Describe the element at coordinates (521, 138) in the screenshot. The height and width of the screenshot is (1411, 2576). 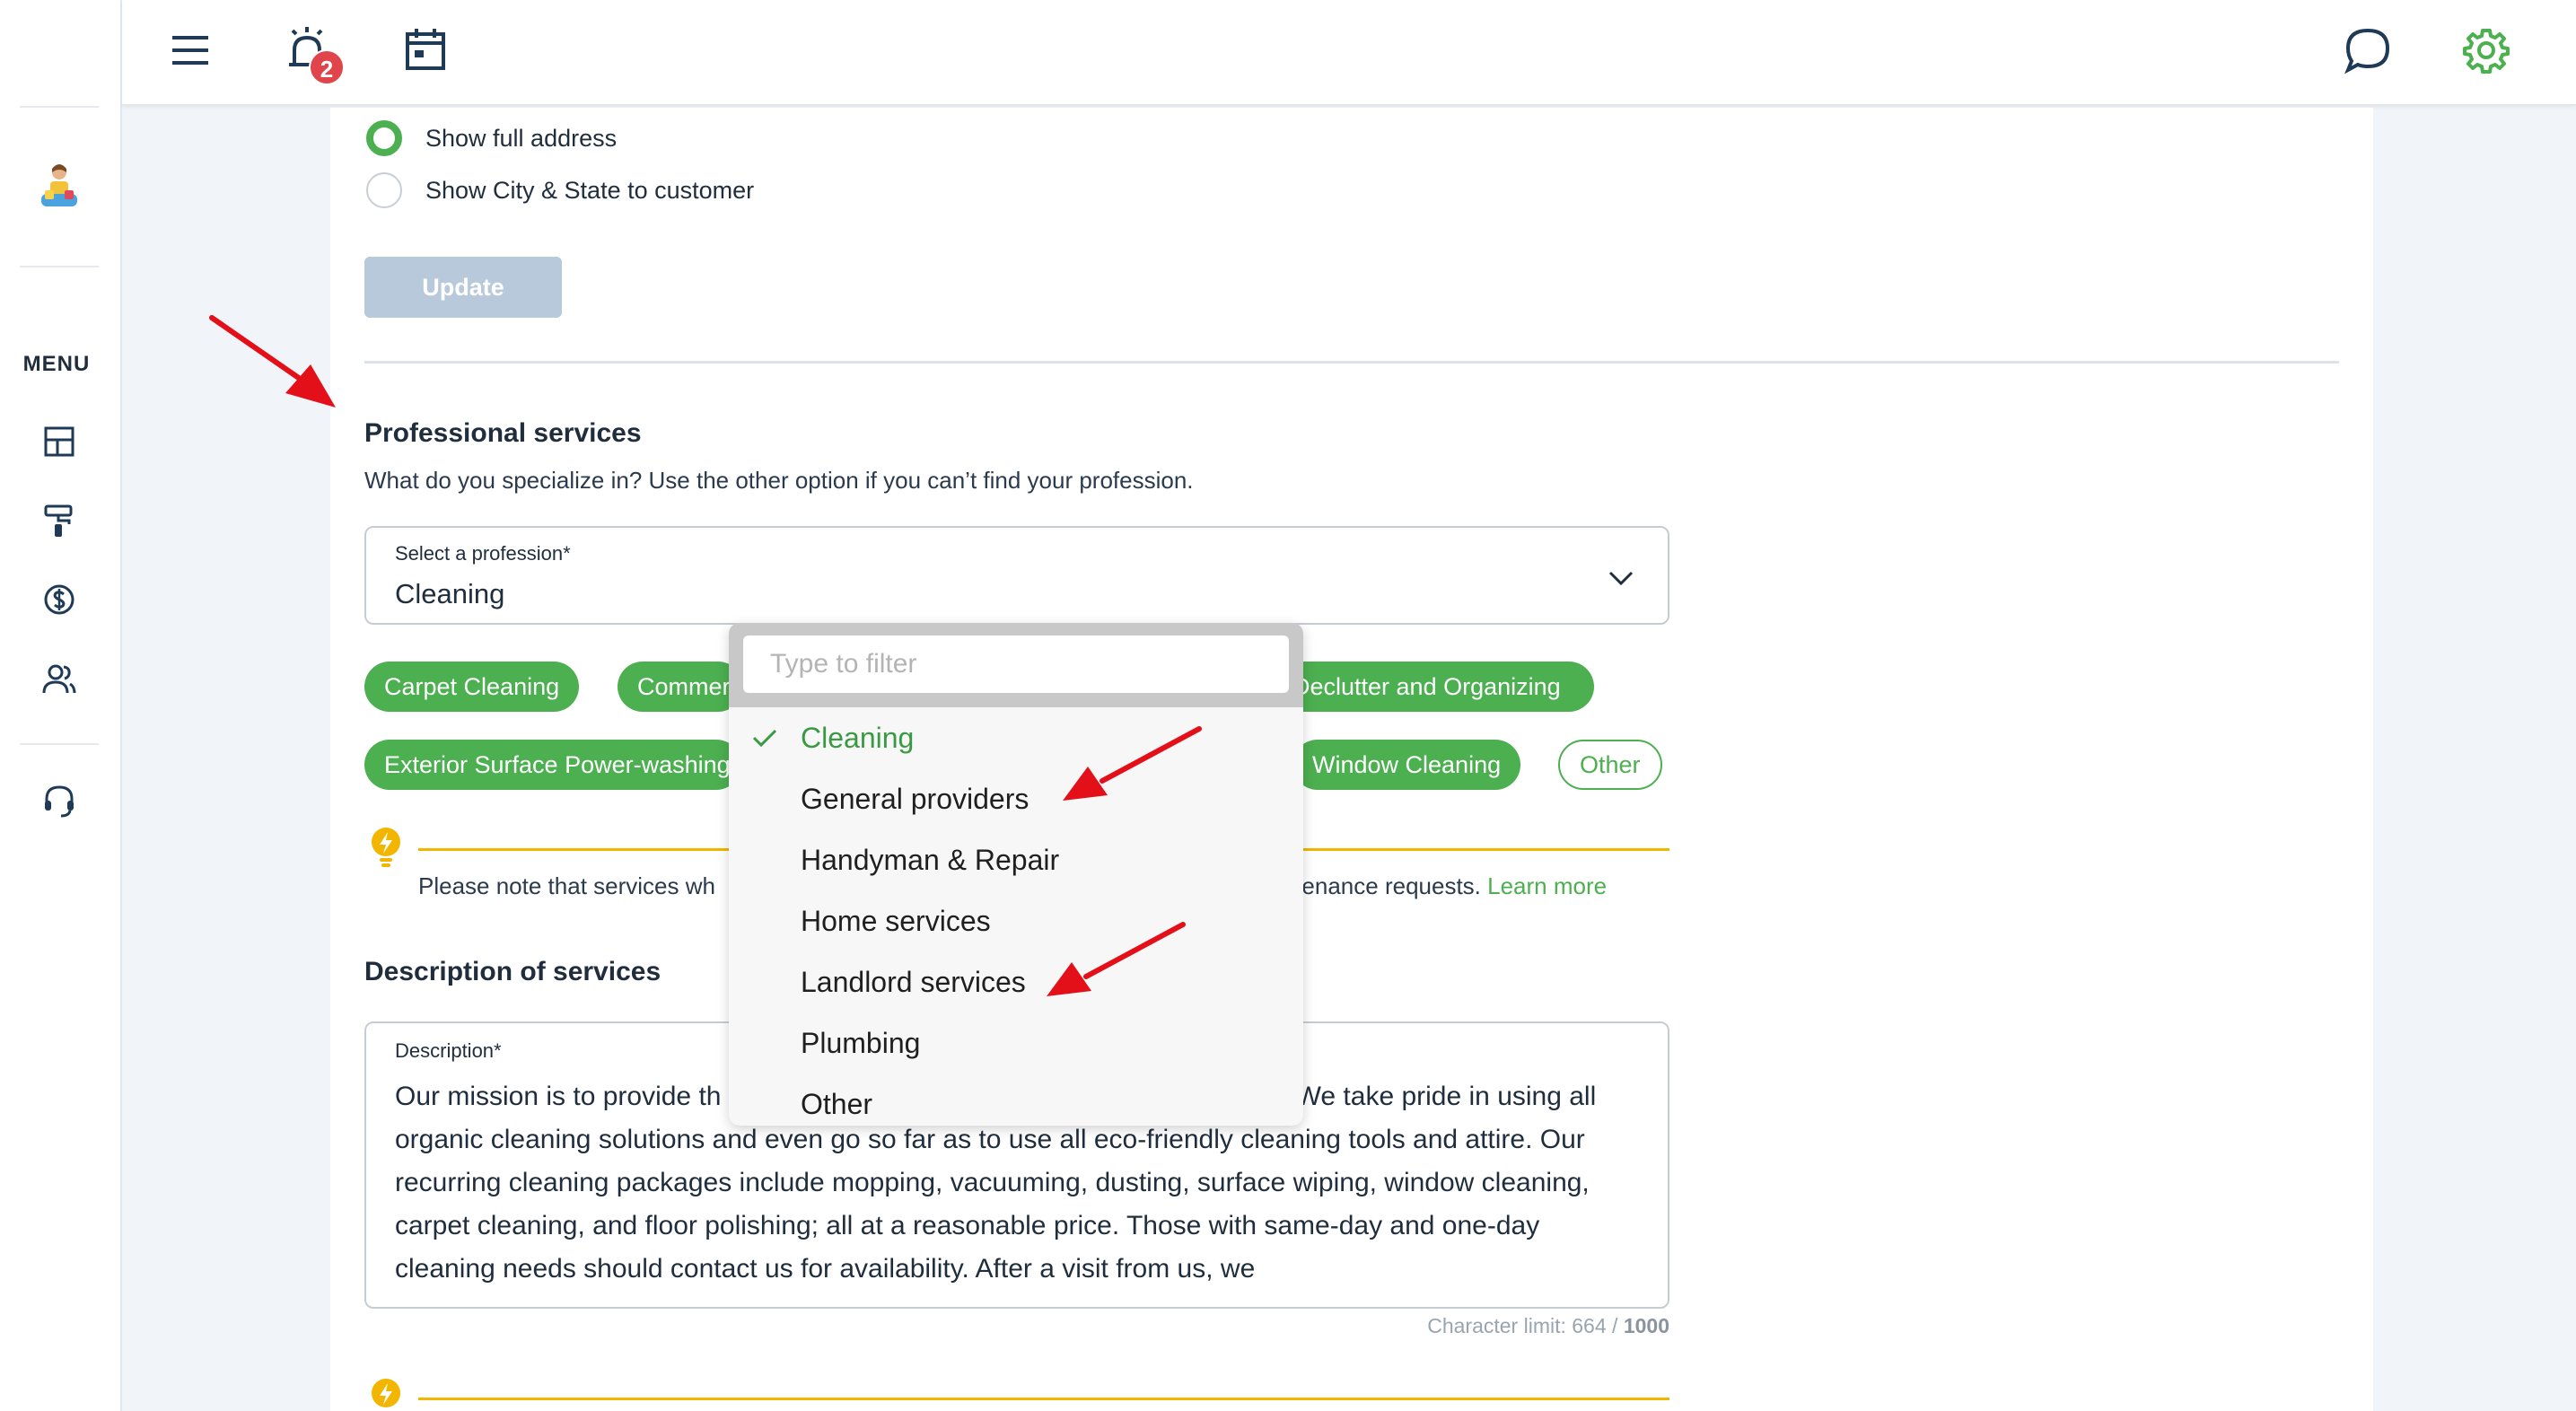
I see `radio-label: Show full address` at that location.